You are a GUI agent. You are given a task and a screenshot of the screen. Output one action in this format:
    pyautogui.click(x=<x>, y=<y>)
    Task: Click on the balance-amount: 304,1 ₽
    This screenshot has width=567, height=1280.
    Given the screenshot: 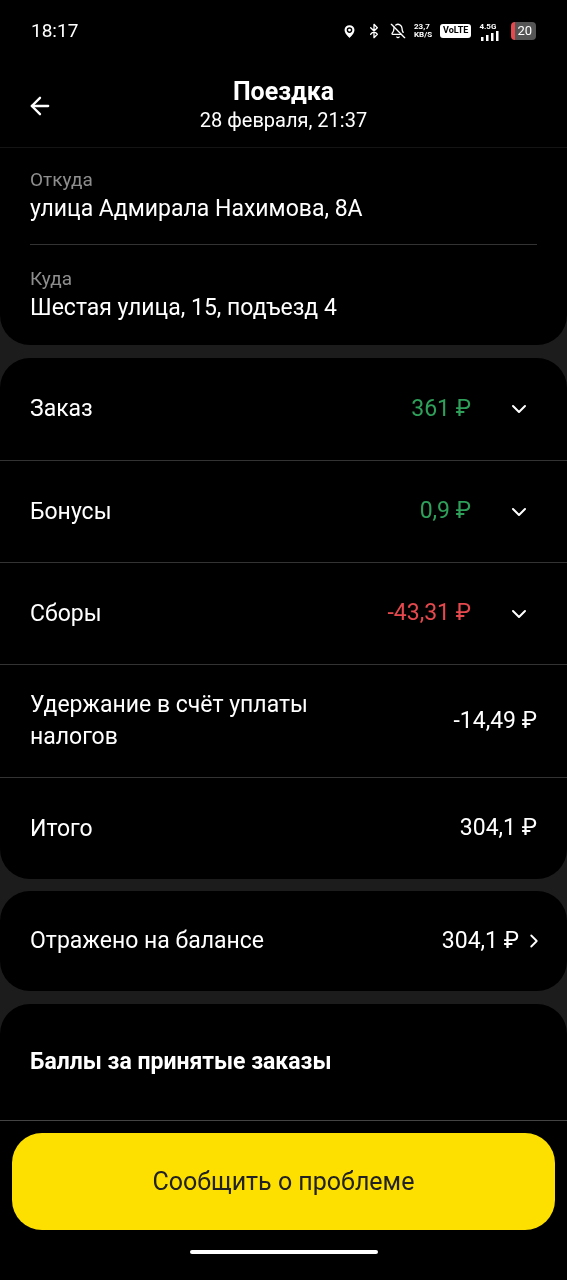 What is the action you would take?
    pyautogui.click(x=480, y=940)
    